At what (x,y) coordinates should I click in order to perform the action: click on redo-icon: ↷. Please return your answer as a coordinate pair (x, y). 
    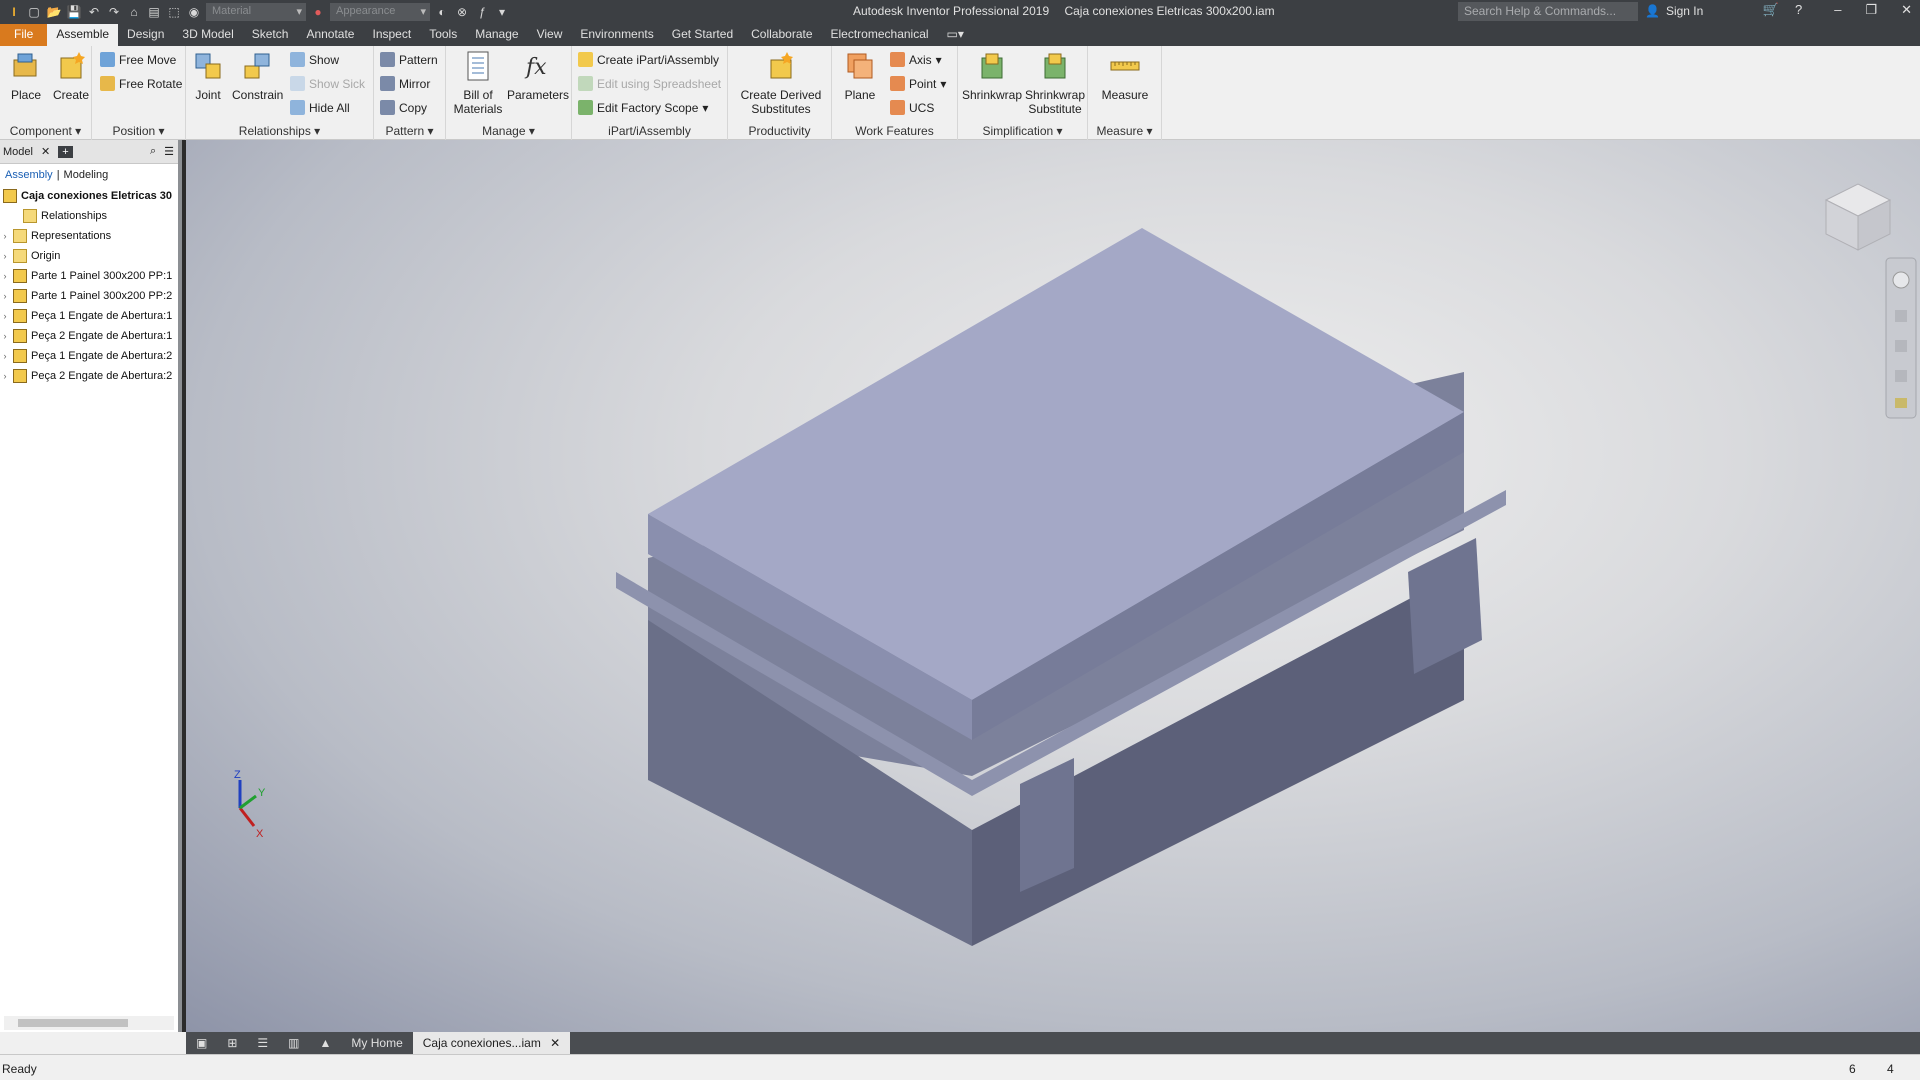
    Looking at the image, I should click on (114, 12).